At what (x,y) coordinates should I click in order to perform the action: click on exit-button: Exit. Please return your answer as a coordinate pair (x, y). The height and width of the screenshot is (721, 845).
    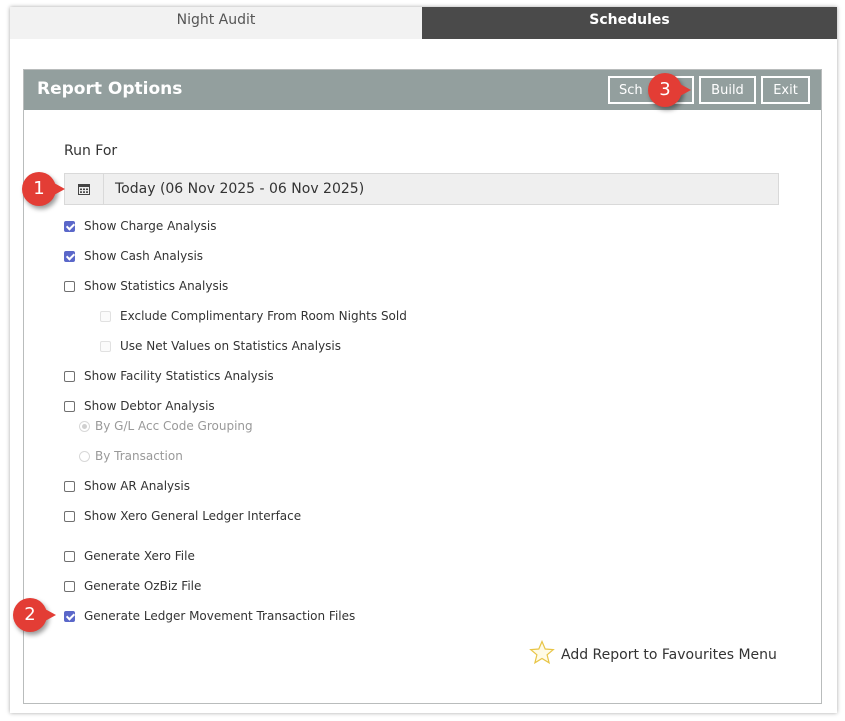
    Looking at the image, I should click on (785, 90).